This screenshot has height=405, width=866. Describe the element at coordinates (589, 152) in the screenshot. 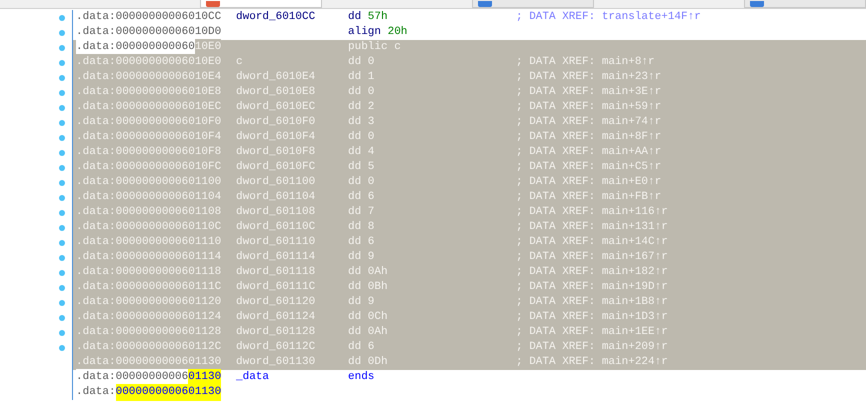

I see `xref-comment: ; DATA XREF: main+AA↑r` at that location.